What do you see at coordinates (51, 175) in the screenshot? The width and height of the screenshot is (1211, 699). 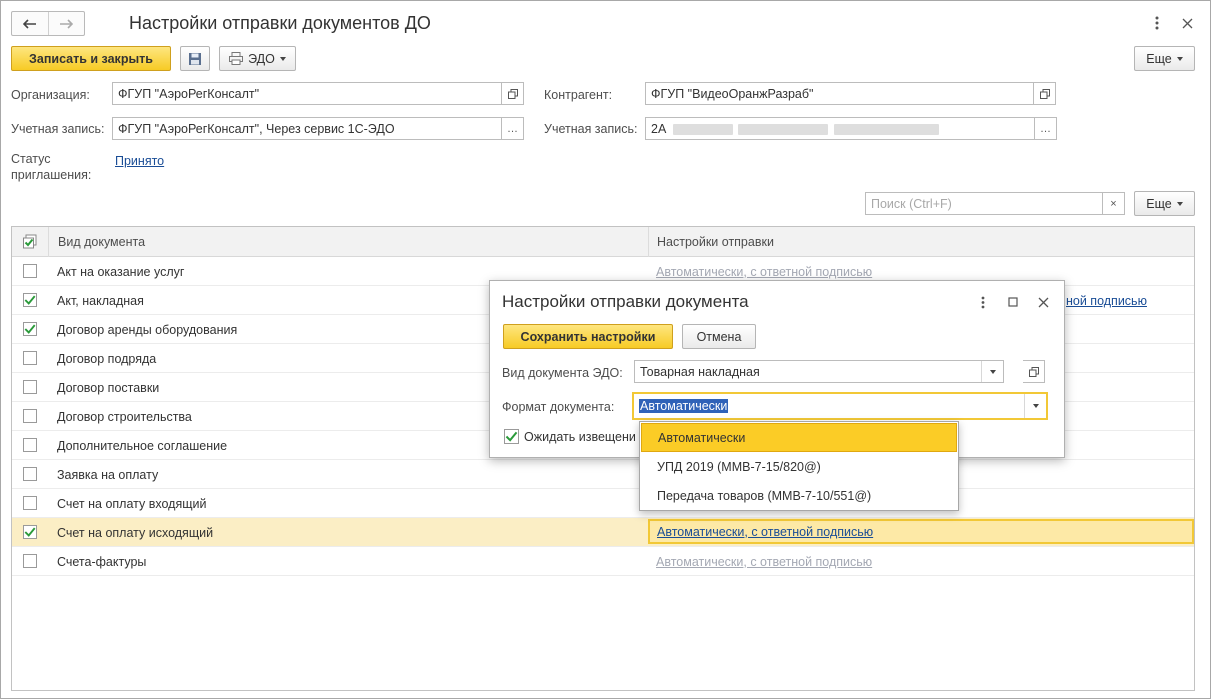 I see `status-label-line2: приглашения:` at bounding box center [51, 175].